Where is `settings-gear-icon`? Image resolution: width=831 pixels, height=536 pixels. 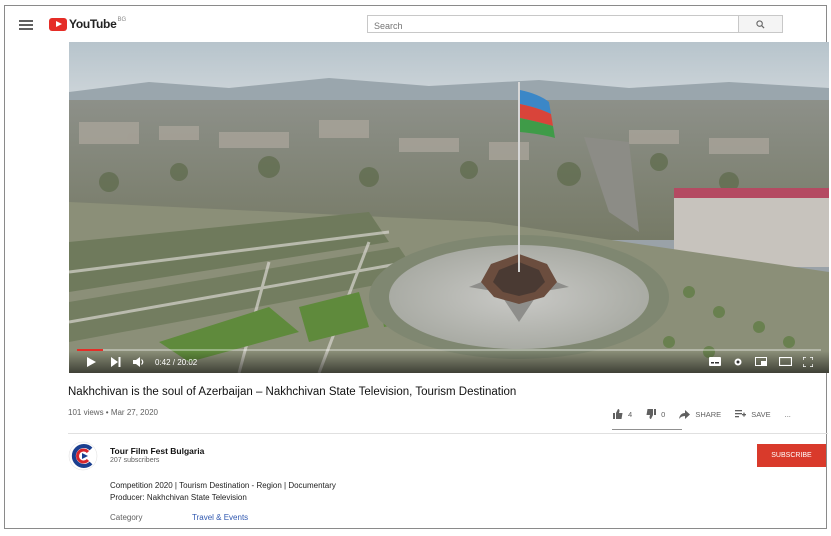
settings-gear-icon is located at coordinates (738, 362).